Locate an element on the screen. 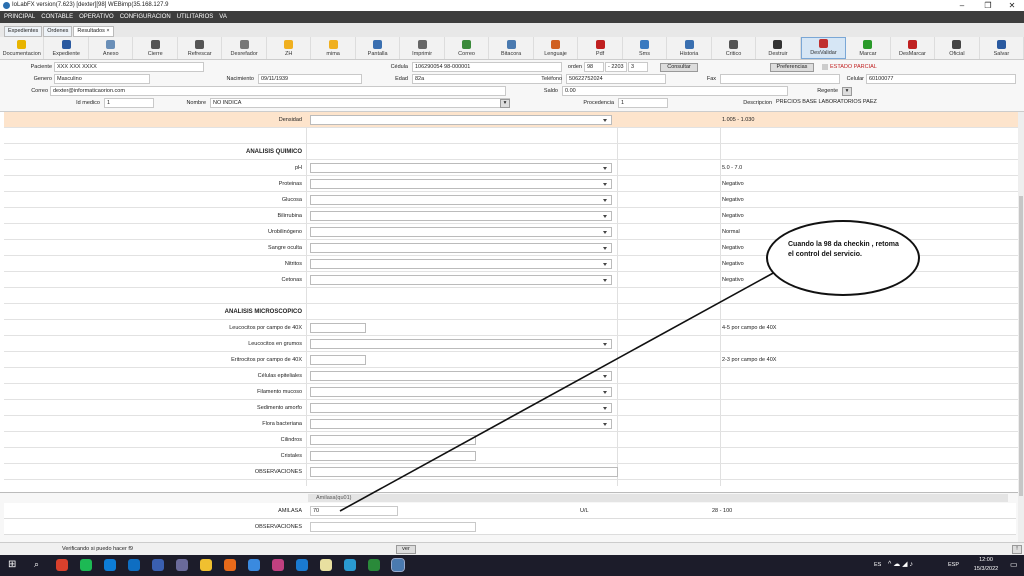 This screenshot has width=1024, height=576. toolbar-refrescar-button: Refrescar is located at coordinates (200, 48).